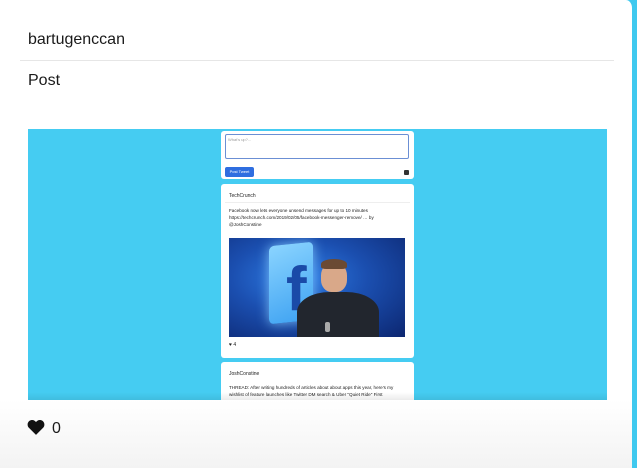  I want to click on person-hair, so click(334, 264).